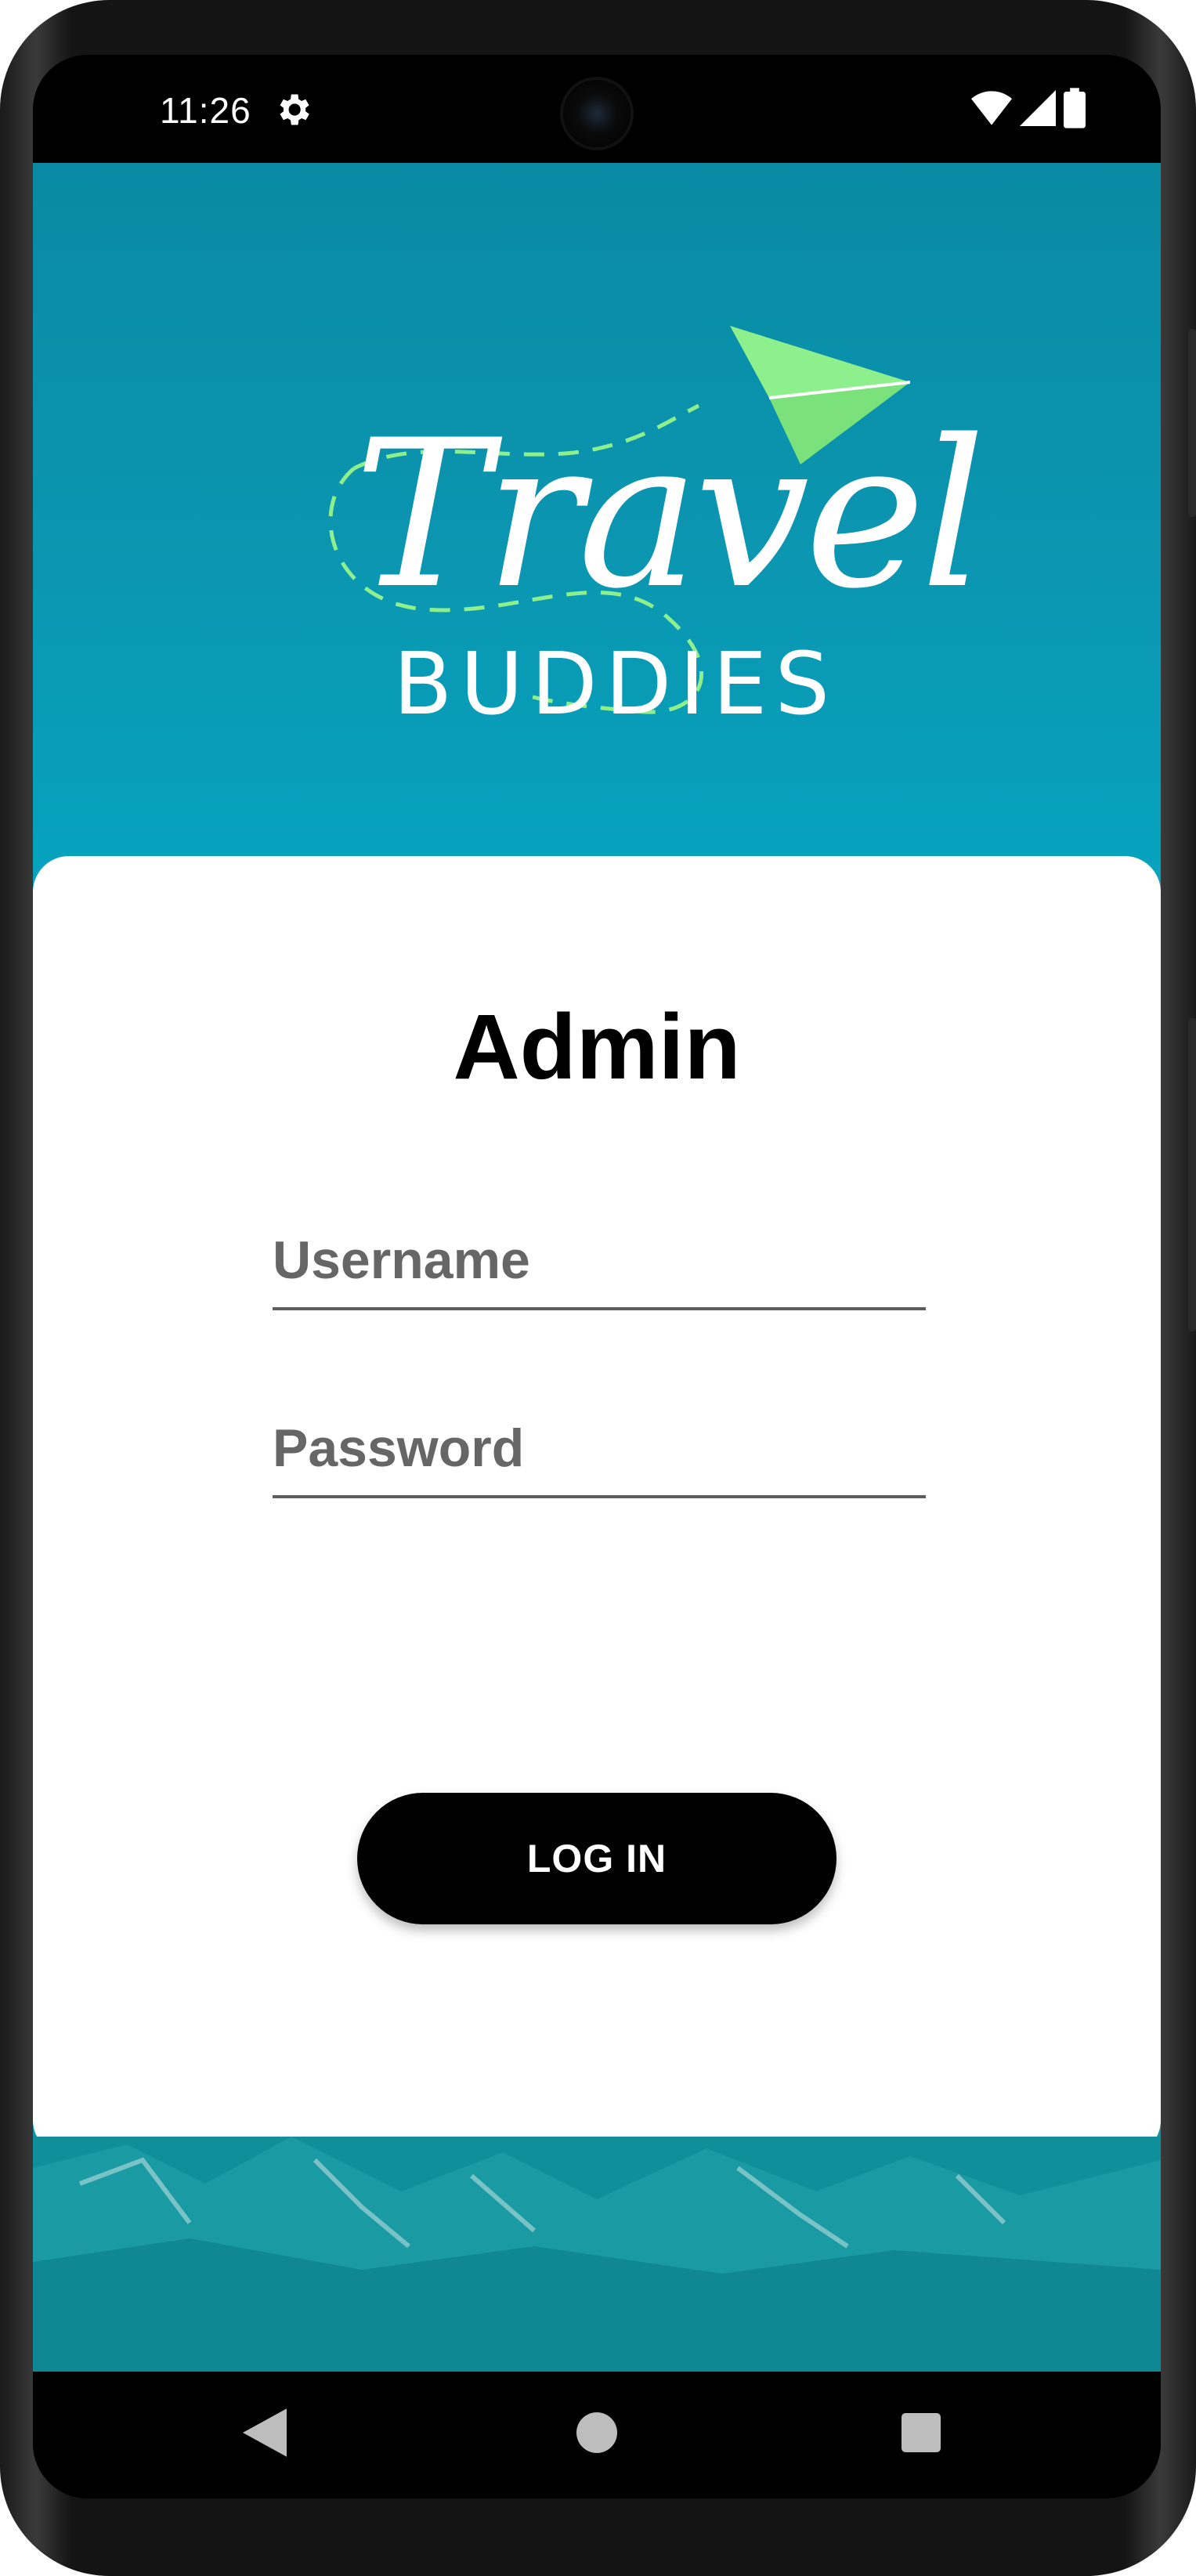 This screenshot has height=2576, width=1196. What do you see at coordinates (264, 2432) in the screenshot?
I see `back-icon` at bounding box center [264, 2432].